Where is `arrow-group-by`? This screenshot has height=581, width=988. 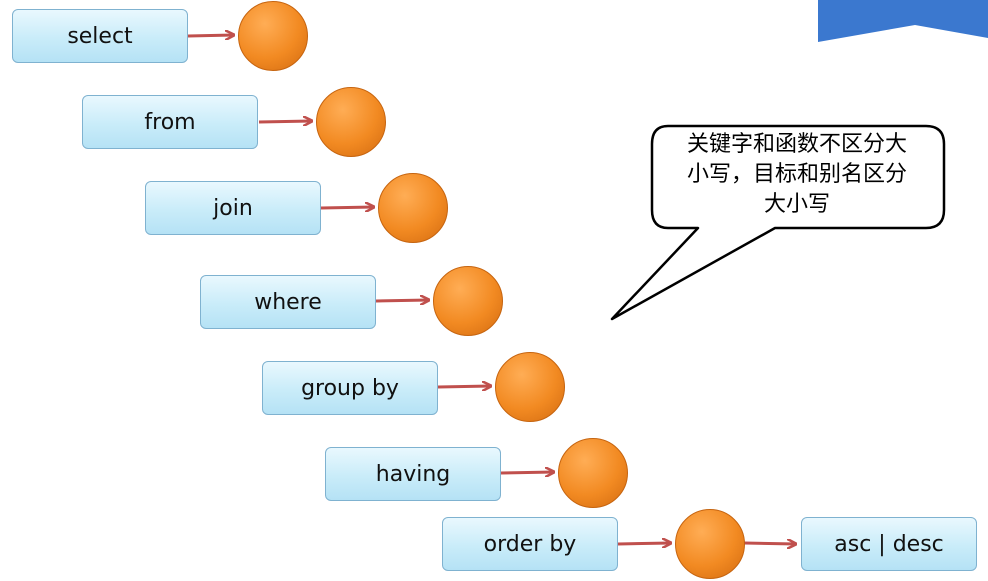
arrow-group-by is located at coordinates (464, 386).